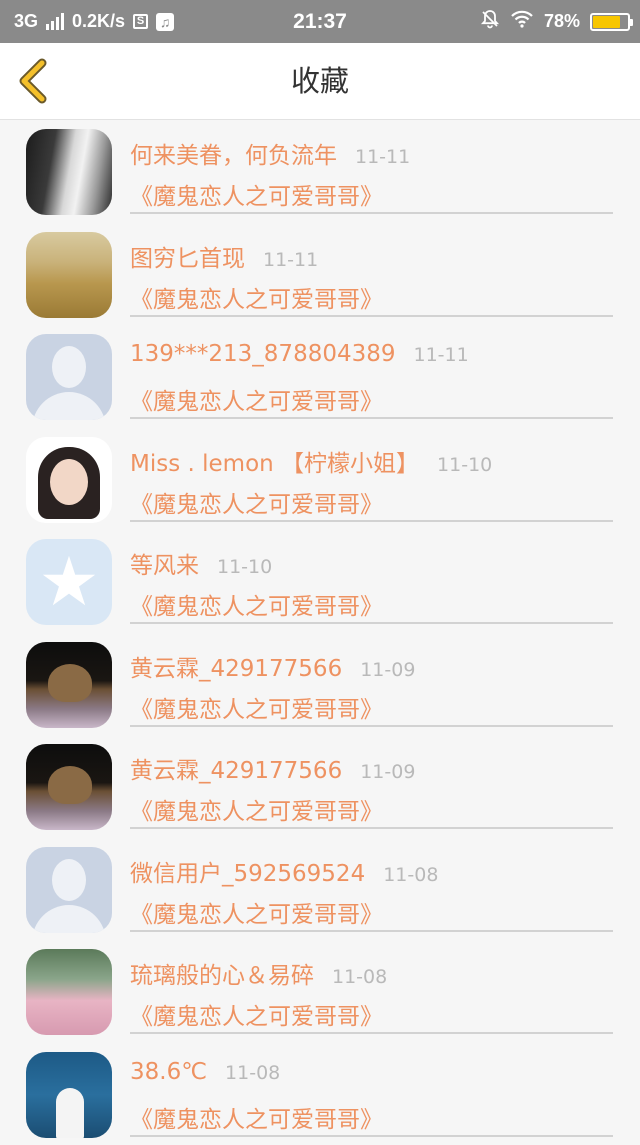  I want to click on item-text: 图穷匕首现 11-11 《魔鬼恋人之可爱哥哥》, so click(371, 275).